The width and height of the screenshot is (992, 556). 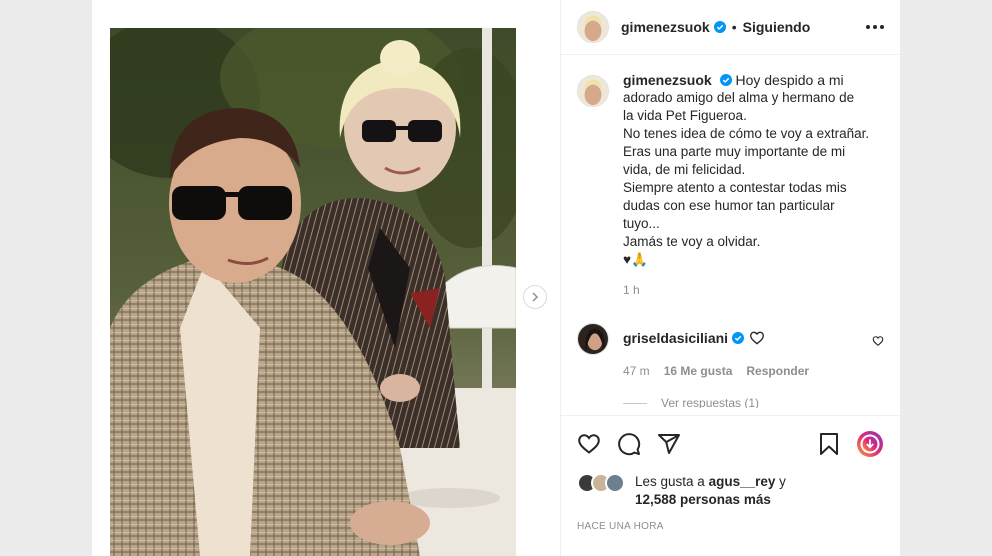 I want to click on heart-icon, so click(x=589, y=443).